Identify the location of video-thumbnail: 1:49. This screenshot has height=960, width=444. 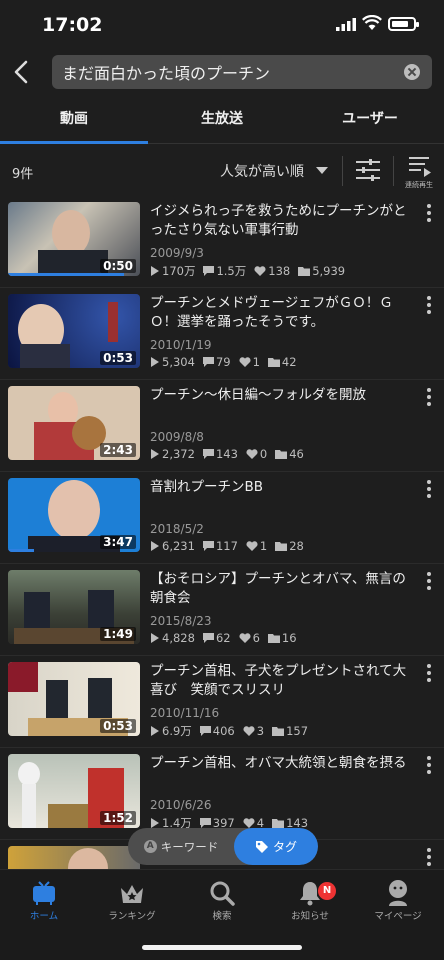
(74, 607).